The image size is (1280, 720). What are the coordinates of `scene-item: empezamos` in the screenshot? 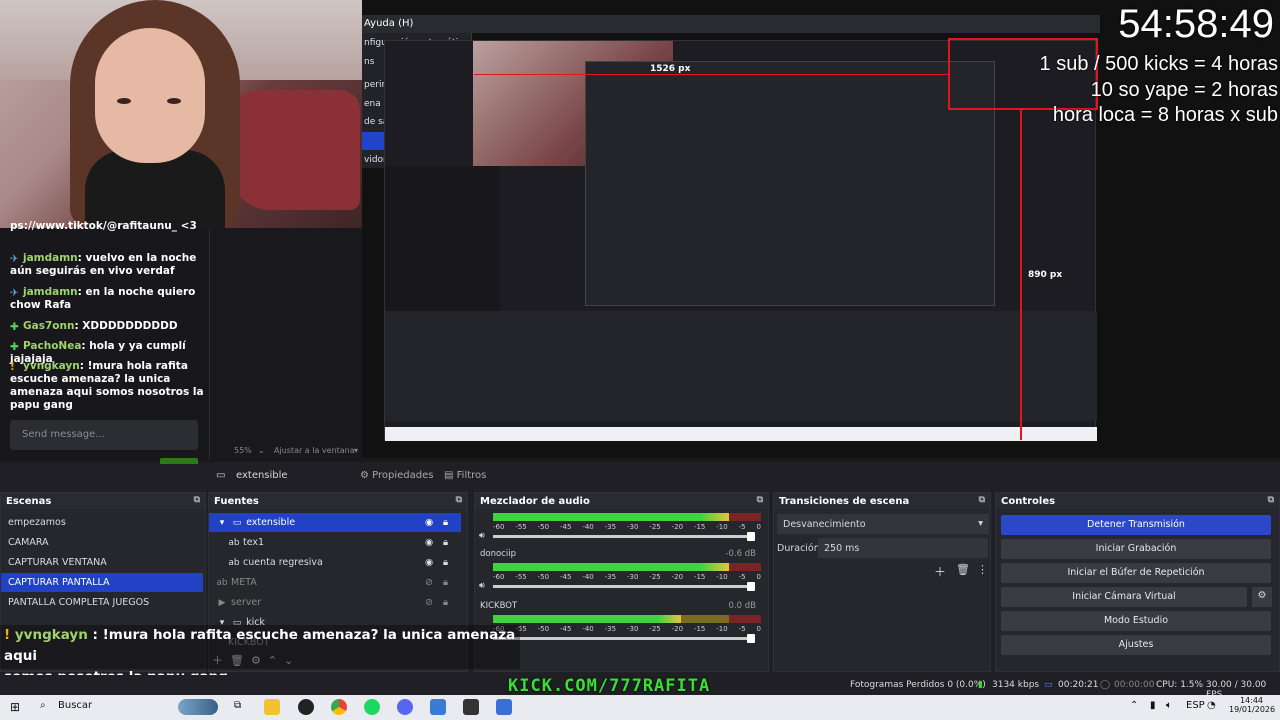 It's located at (104, 522).